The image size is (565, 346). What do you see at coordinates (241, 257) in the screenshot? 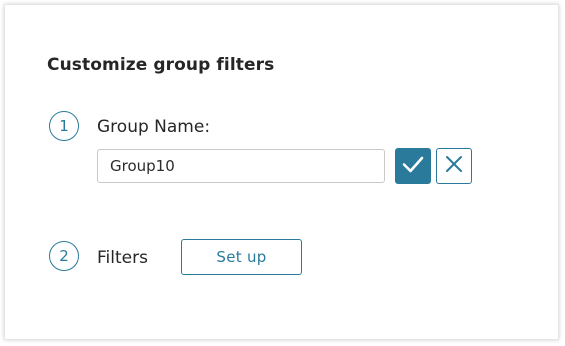
I see `set-up-button: Set up` at bounding box center [241, 257].